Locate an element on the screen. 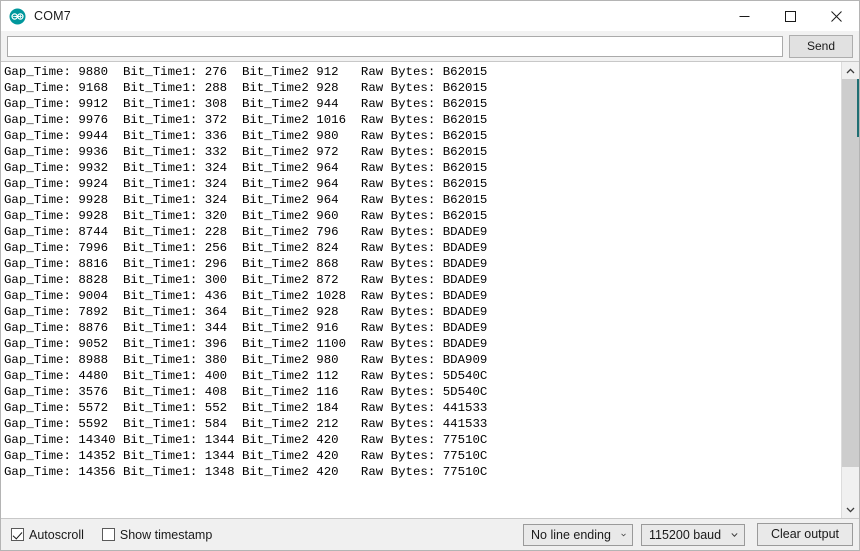 This screenshot has height=551, width=860. vertical-scrollbar is located at coordinates (850, 290).